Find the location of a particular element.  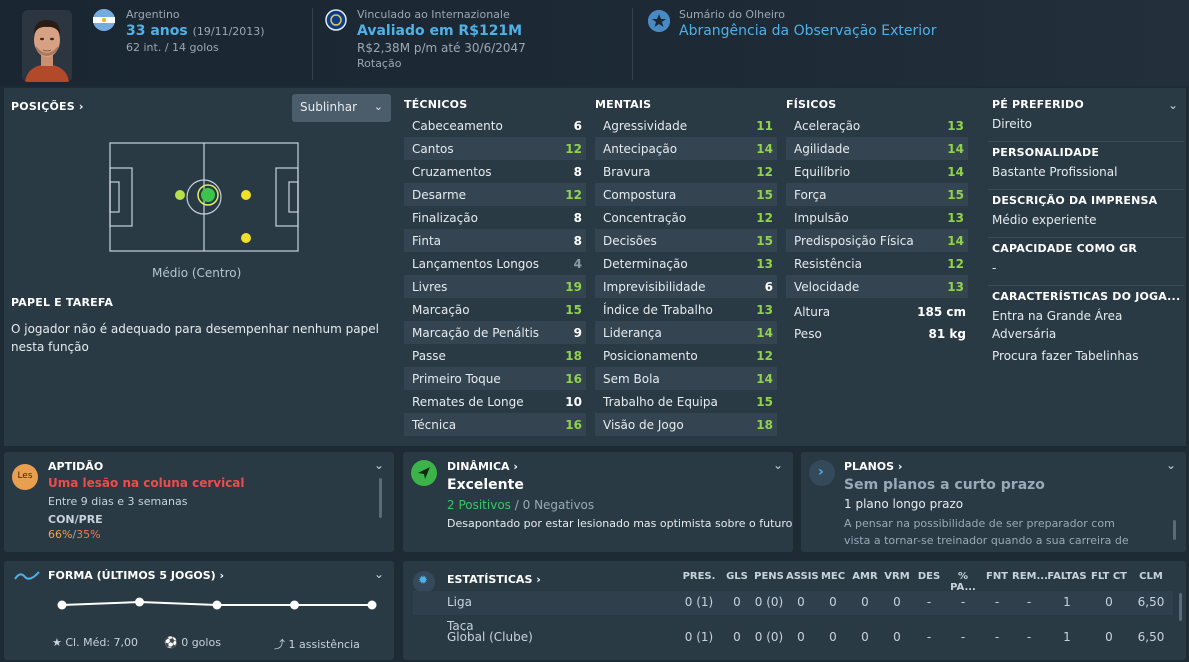

dynamics-title: DINÂMICA › is located at coordinates (482, 466).